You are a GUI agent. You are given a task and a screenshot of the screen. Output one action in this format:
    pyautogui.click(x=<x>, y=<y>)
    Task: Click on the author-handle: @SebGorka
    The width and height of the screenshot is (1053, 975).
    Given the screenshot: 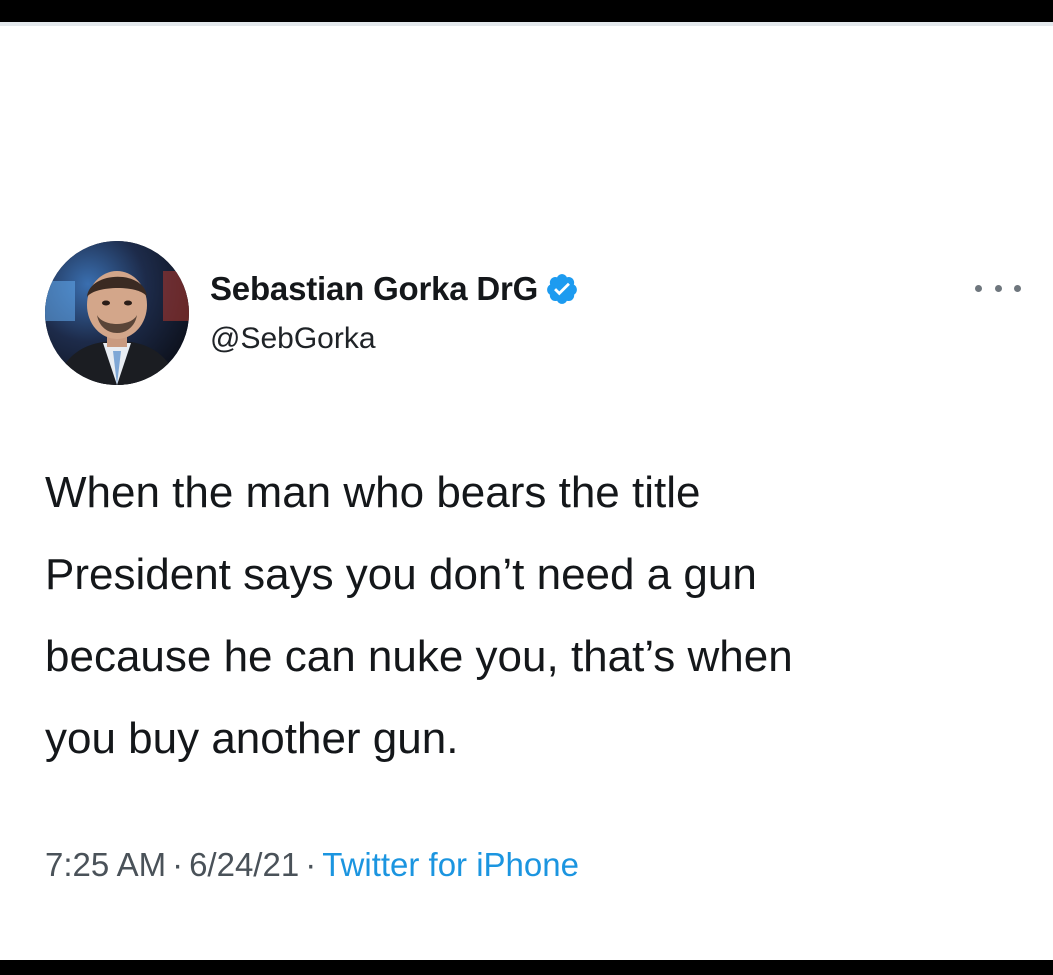 What is the action you would take?
    pyautogui.click(x=293, y=339)
    